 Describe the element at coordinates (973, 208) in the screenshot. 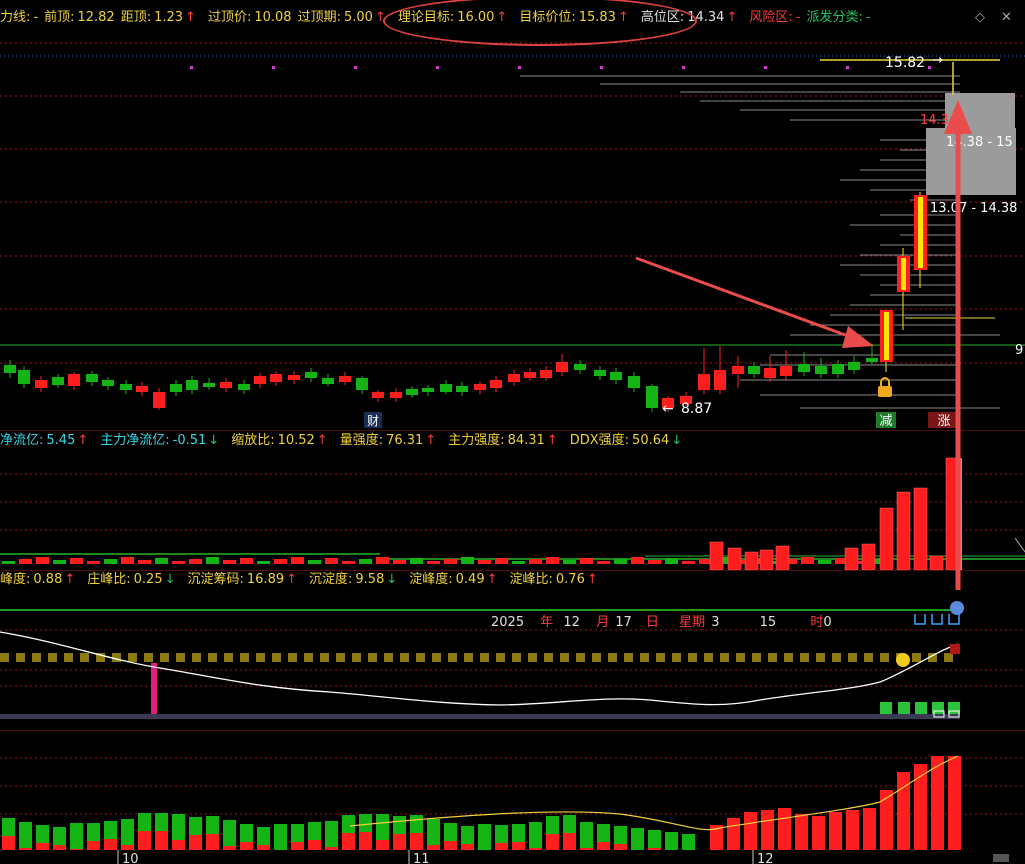

I see `zone-range-2: 13.07 - 14.38` at that location.